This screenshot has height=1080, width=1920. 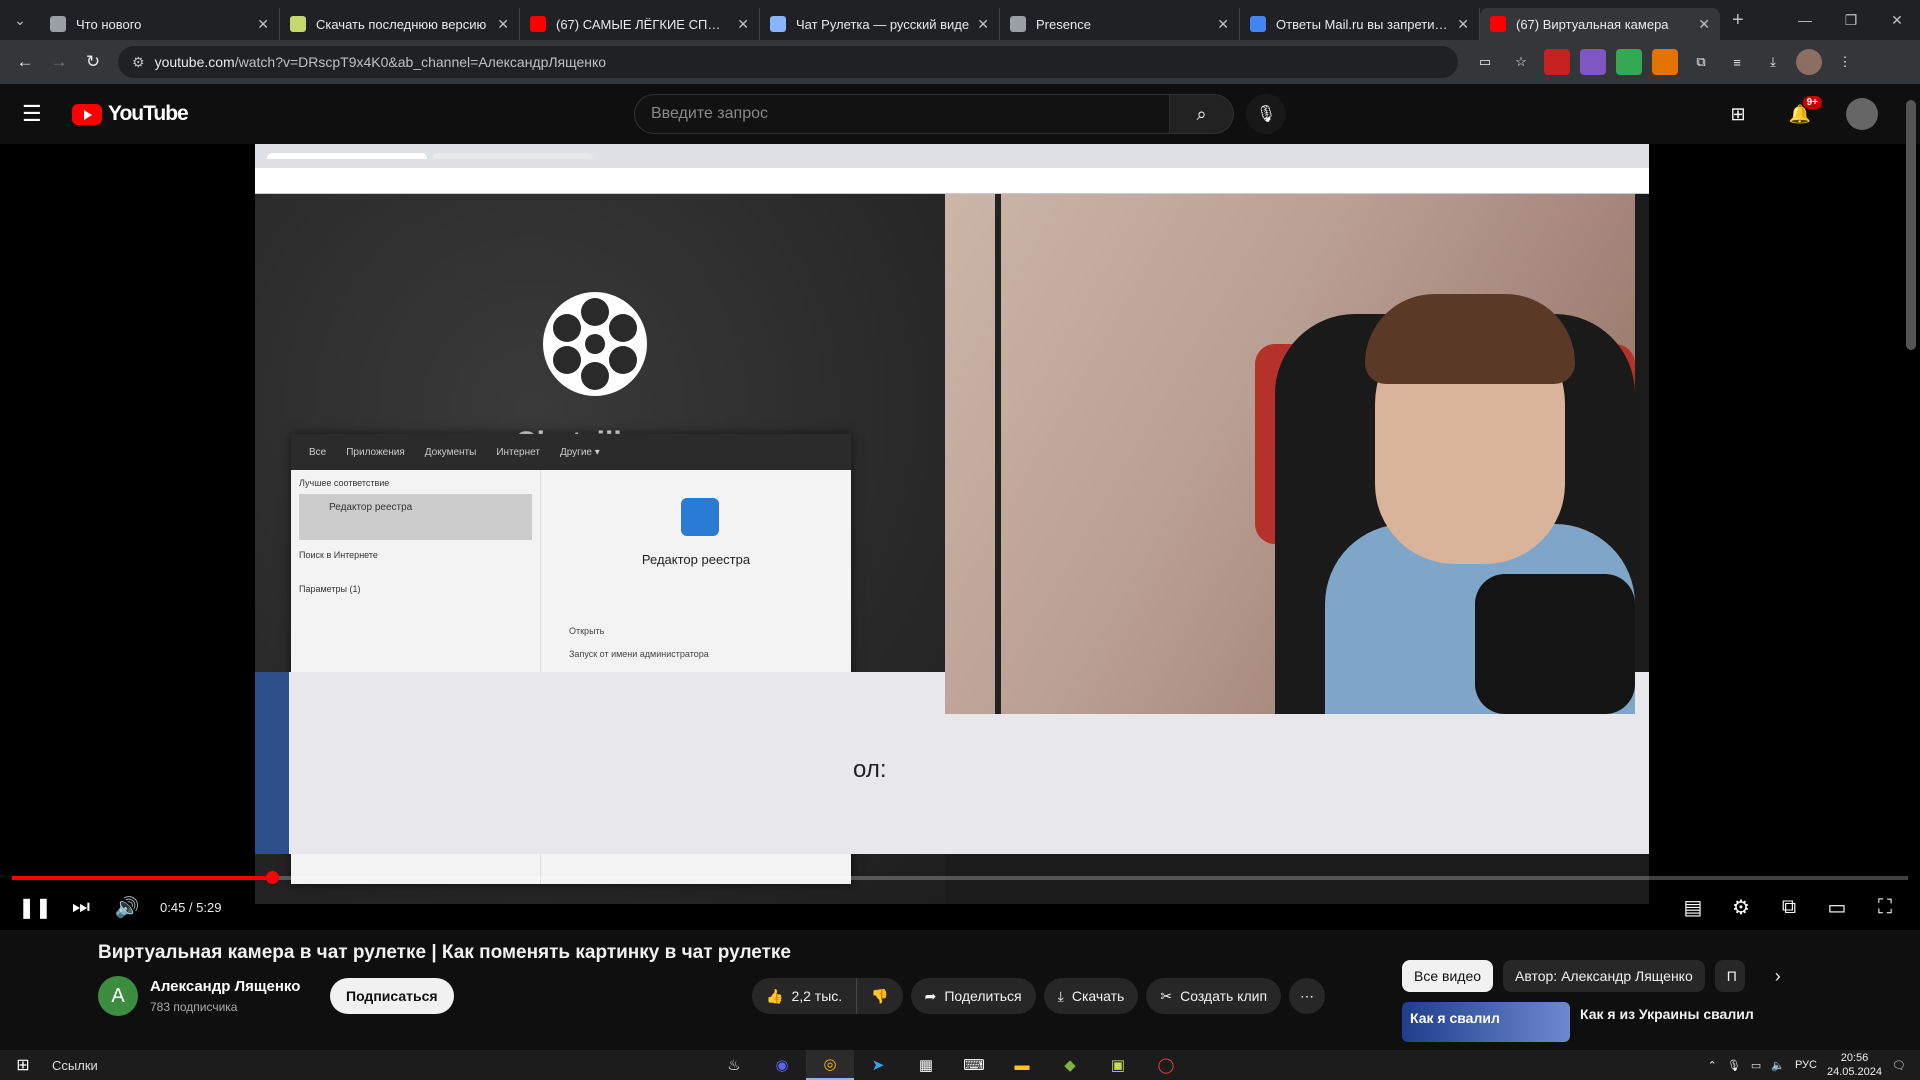 What do you see at coordinates (1070, 1065) in the screenshot?
I see `app-icon: ◆` at bounding box center [1070, 1065].